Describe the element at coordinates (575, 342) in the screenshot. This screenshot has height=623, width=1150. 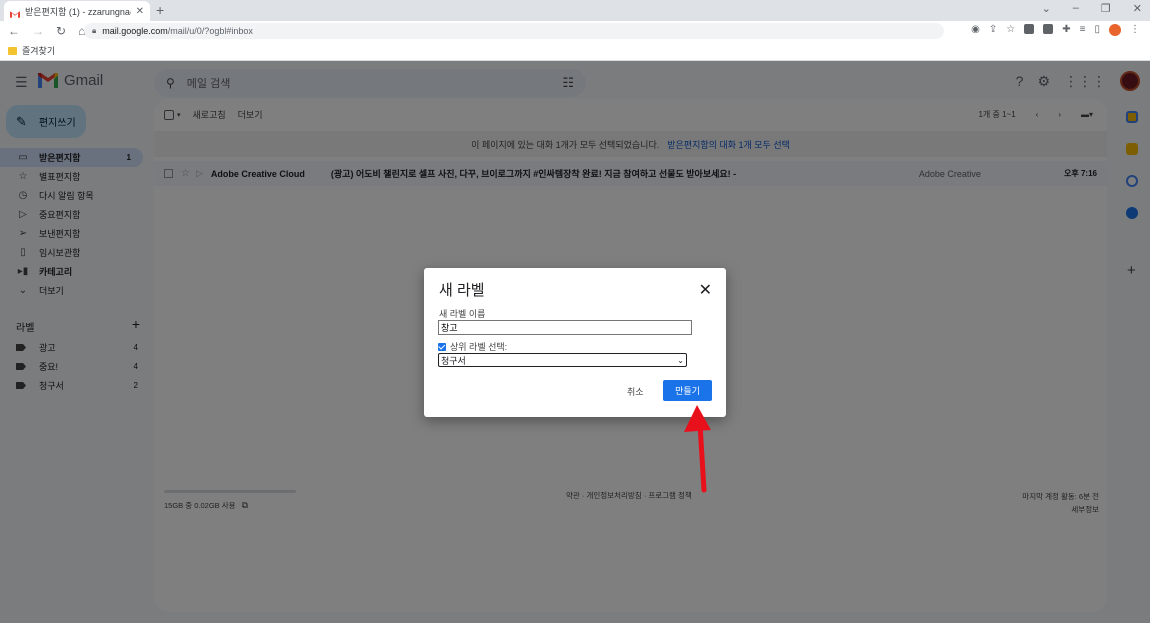
I see `new-label-dialog: 새 라벨 ✕ 새 라벨 이름 상위 라벨 선택: 청구서 ⌄ 취소 만들기` at that location.